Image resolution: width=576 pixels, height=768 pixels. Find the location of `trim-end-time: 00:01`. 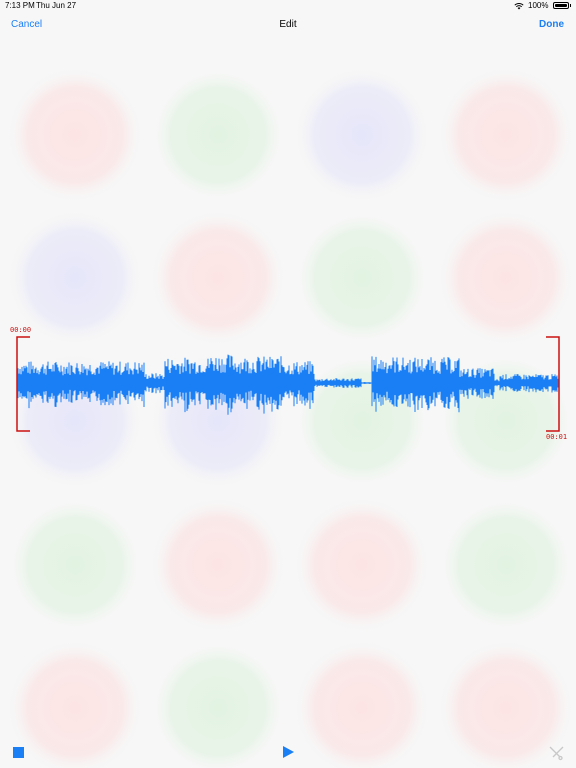

trim-end-time: 00:01 is located at coordinates (557, 437).